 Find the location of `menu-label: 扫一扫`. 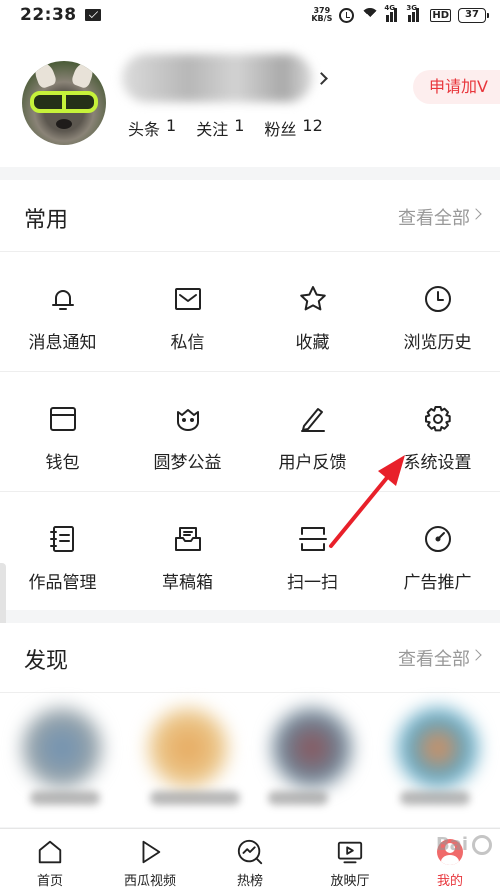

menu-label: 扫一扫 is located at coordinates (312, 583).